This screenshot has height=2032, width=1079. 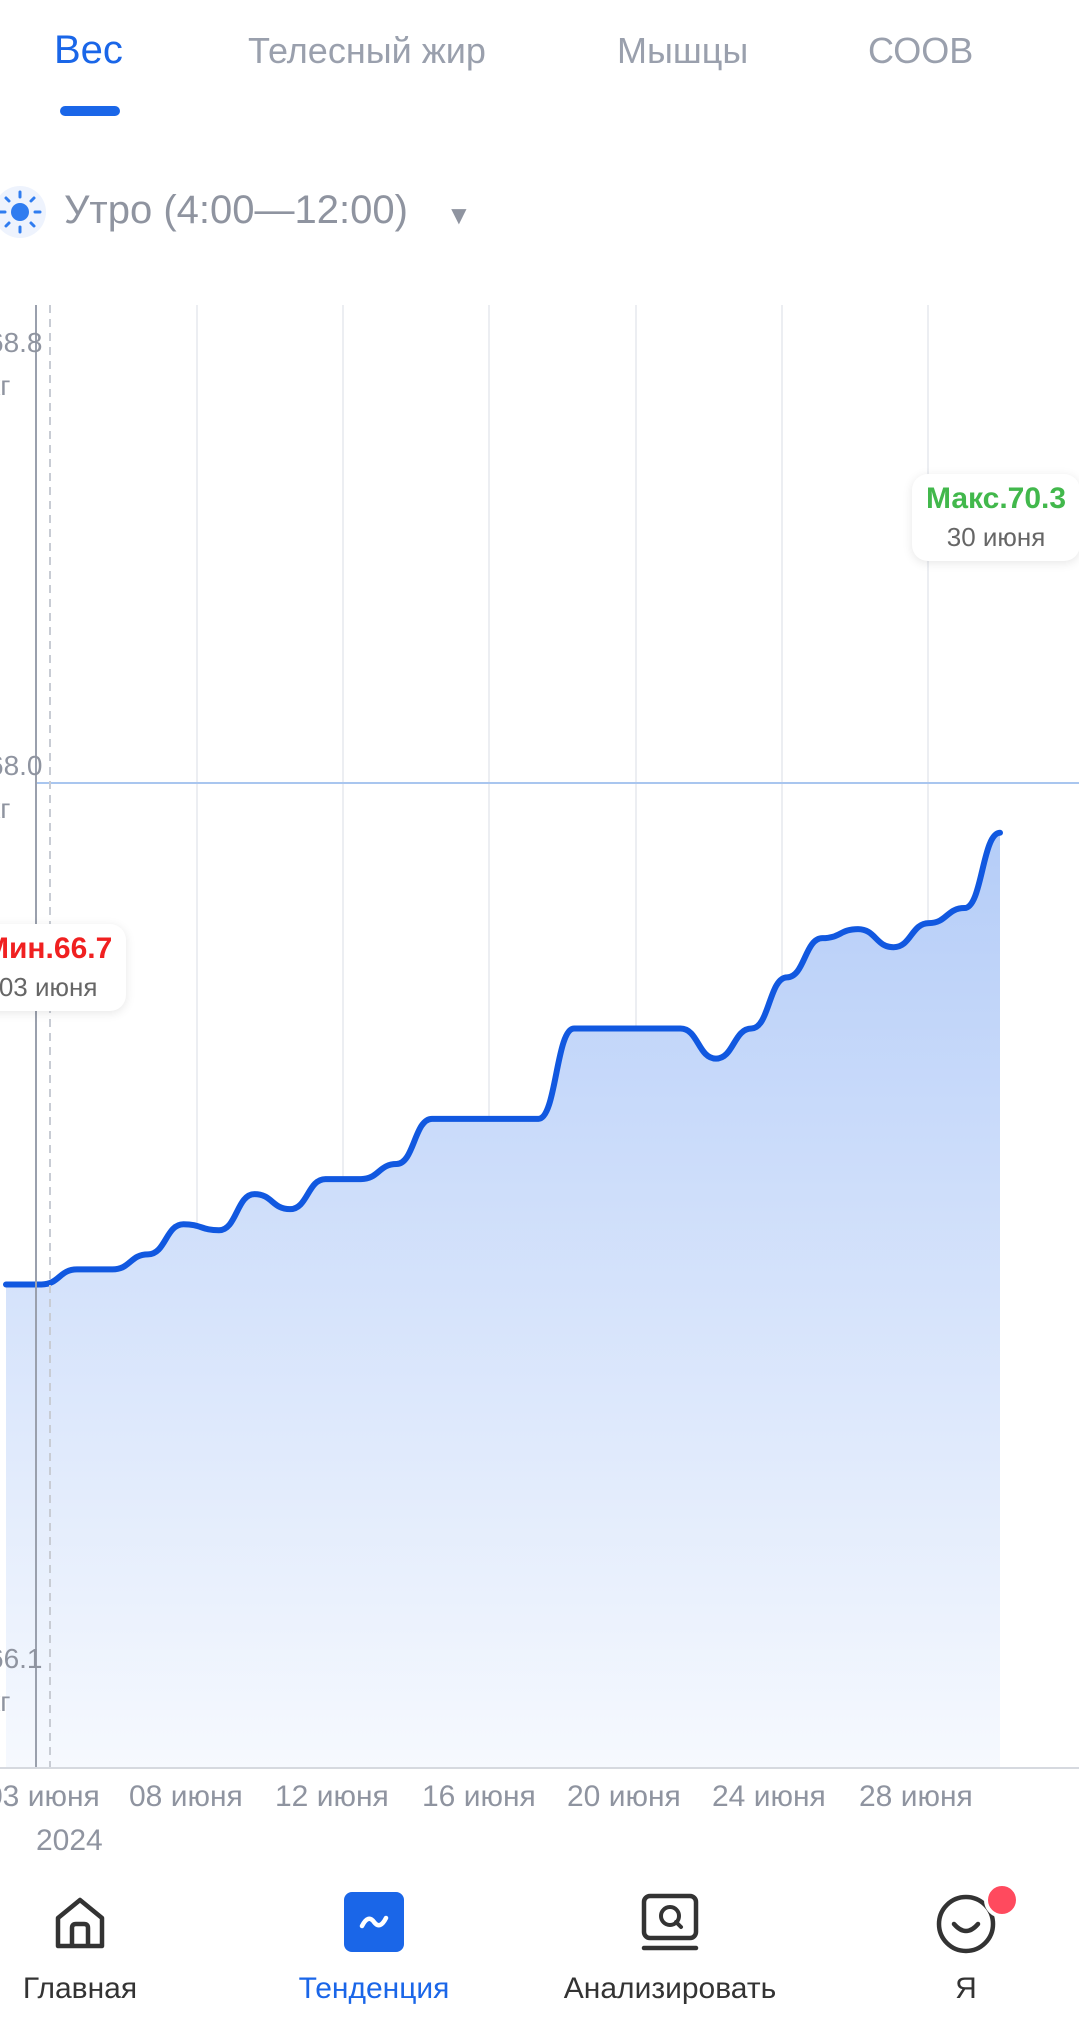 I want to click on max-value: Макс.70.3, so click(x=996, y=498).